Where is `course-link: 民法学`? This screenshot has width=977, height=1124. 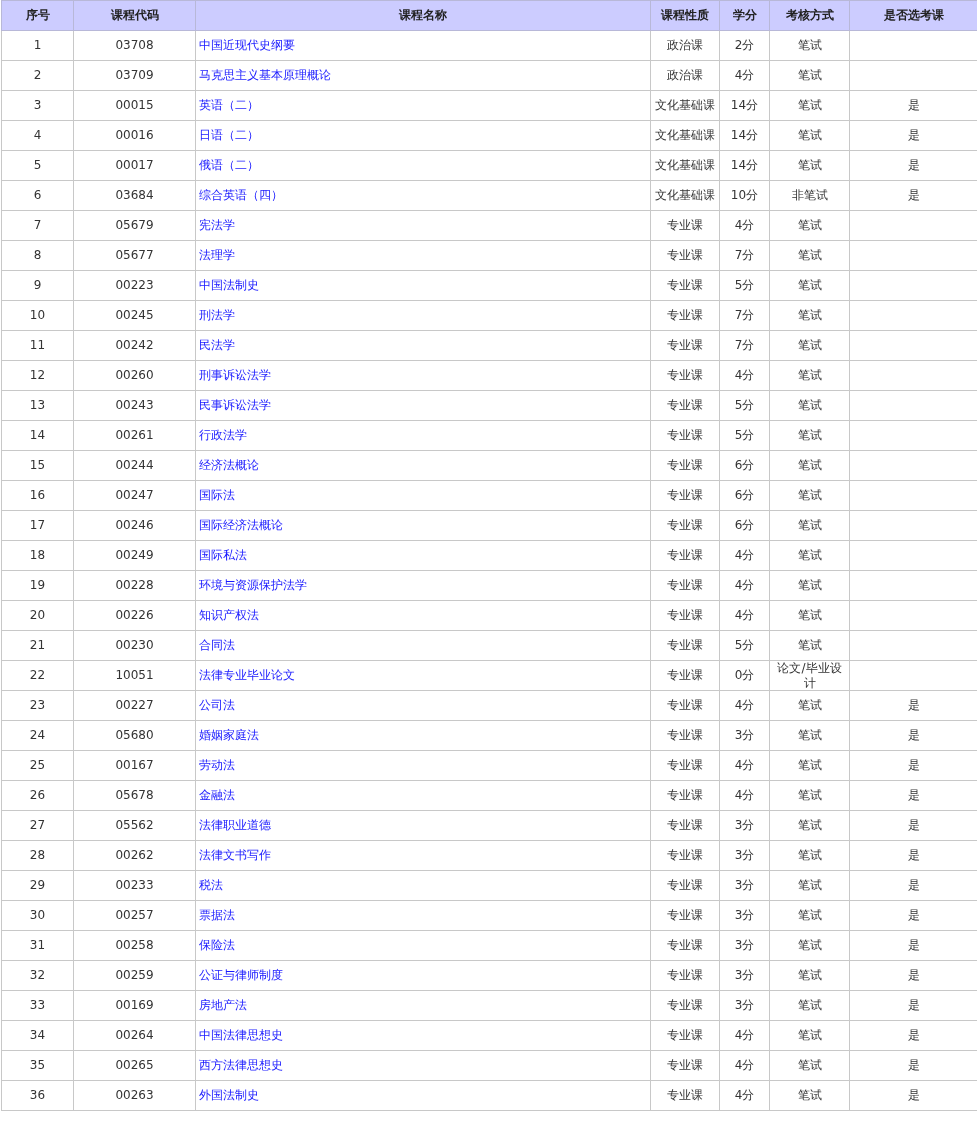
course-link: 民法学 is located at coordinates (217, 345).